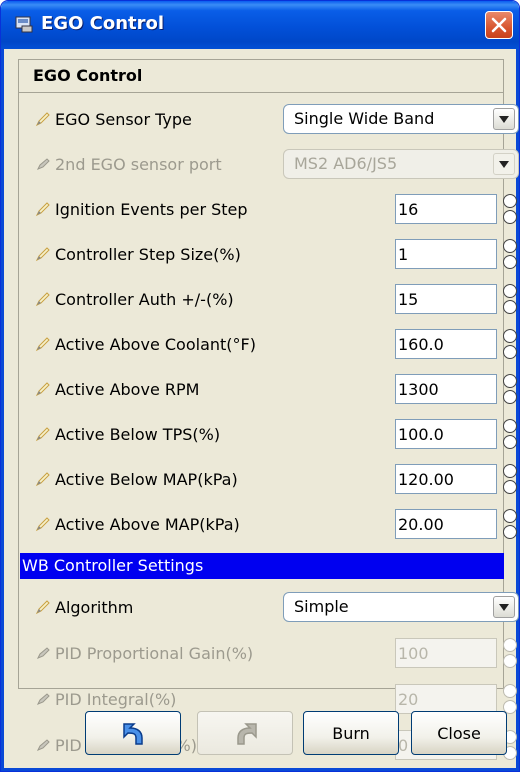 Image resolution: width=520 pixels, height=772 pixels. What do you see at coordinates (144, 299) in the screenshot?
I see `setting-label: Controller Auth +/-(%)` at bounding box center [144, 299].